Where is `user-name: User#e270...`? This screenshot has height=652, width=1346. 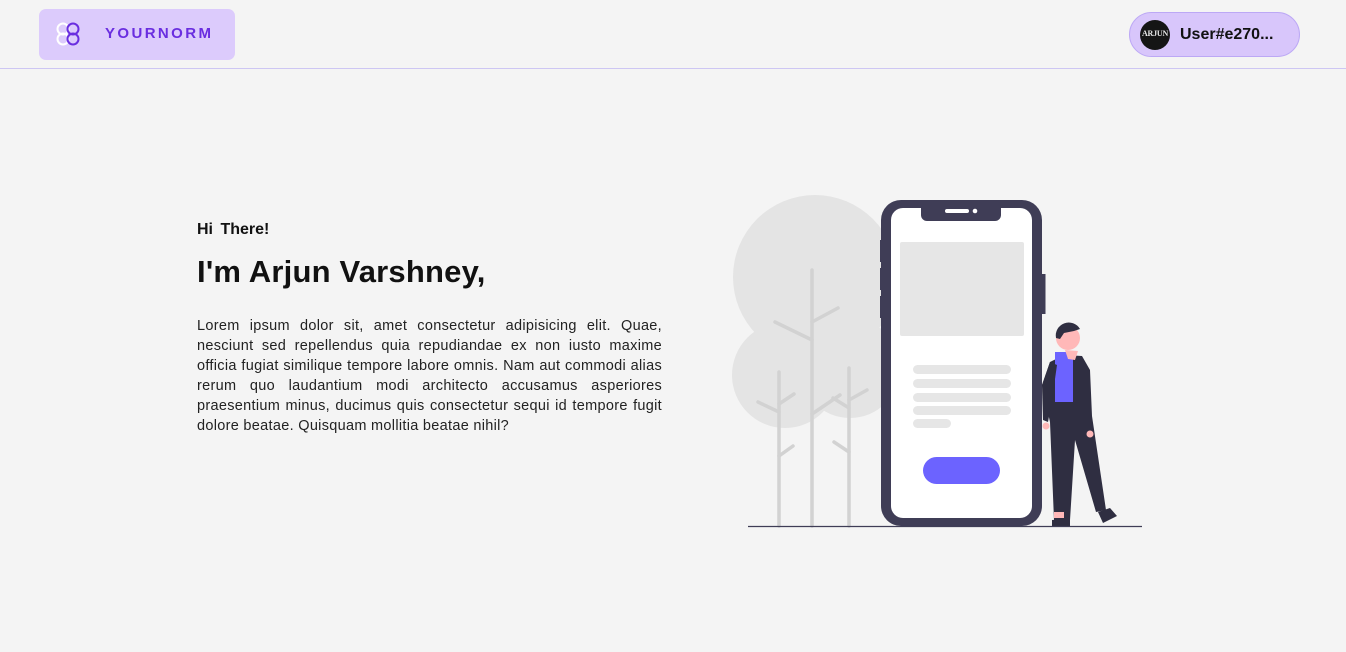
user-name: User#e270... is located at coordinates (1227, 34).